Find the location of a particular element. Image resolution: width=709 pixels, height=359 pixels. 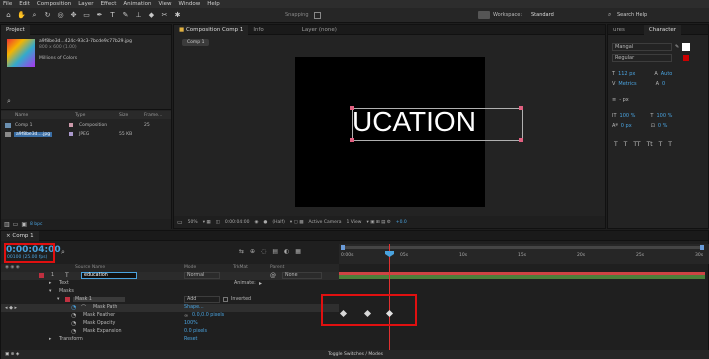

puppet-icon: ✱ is located at coordinates (177, 15).